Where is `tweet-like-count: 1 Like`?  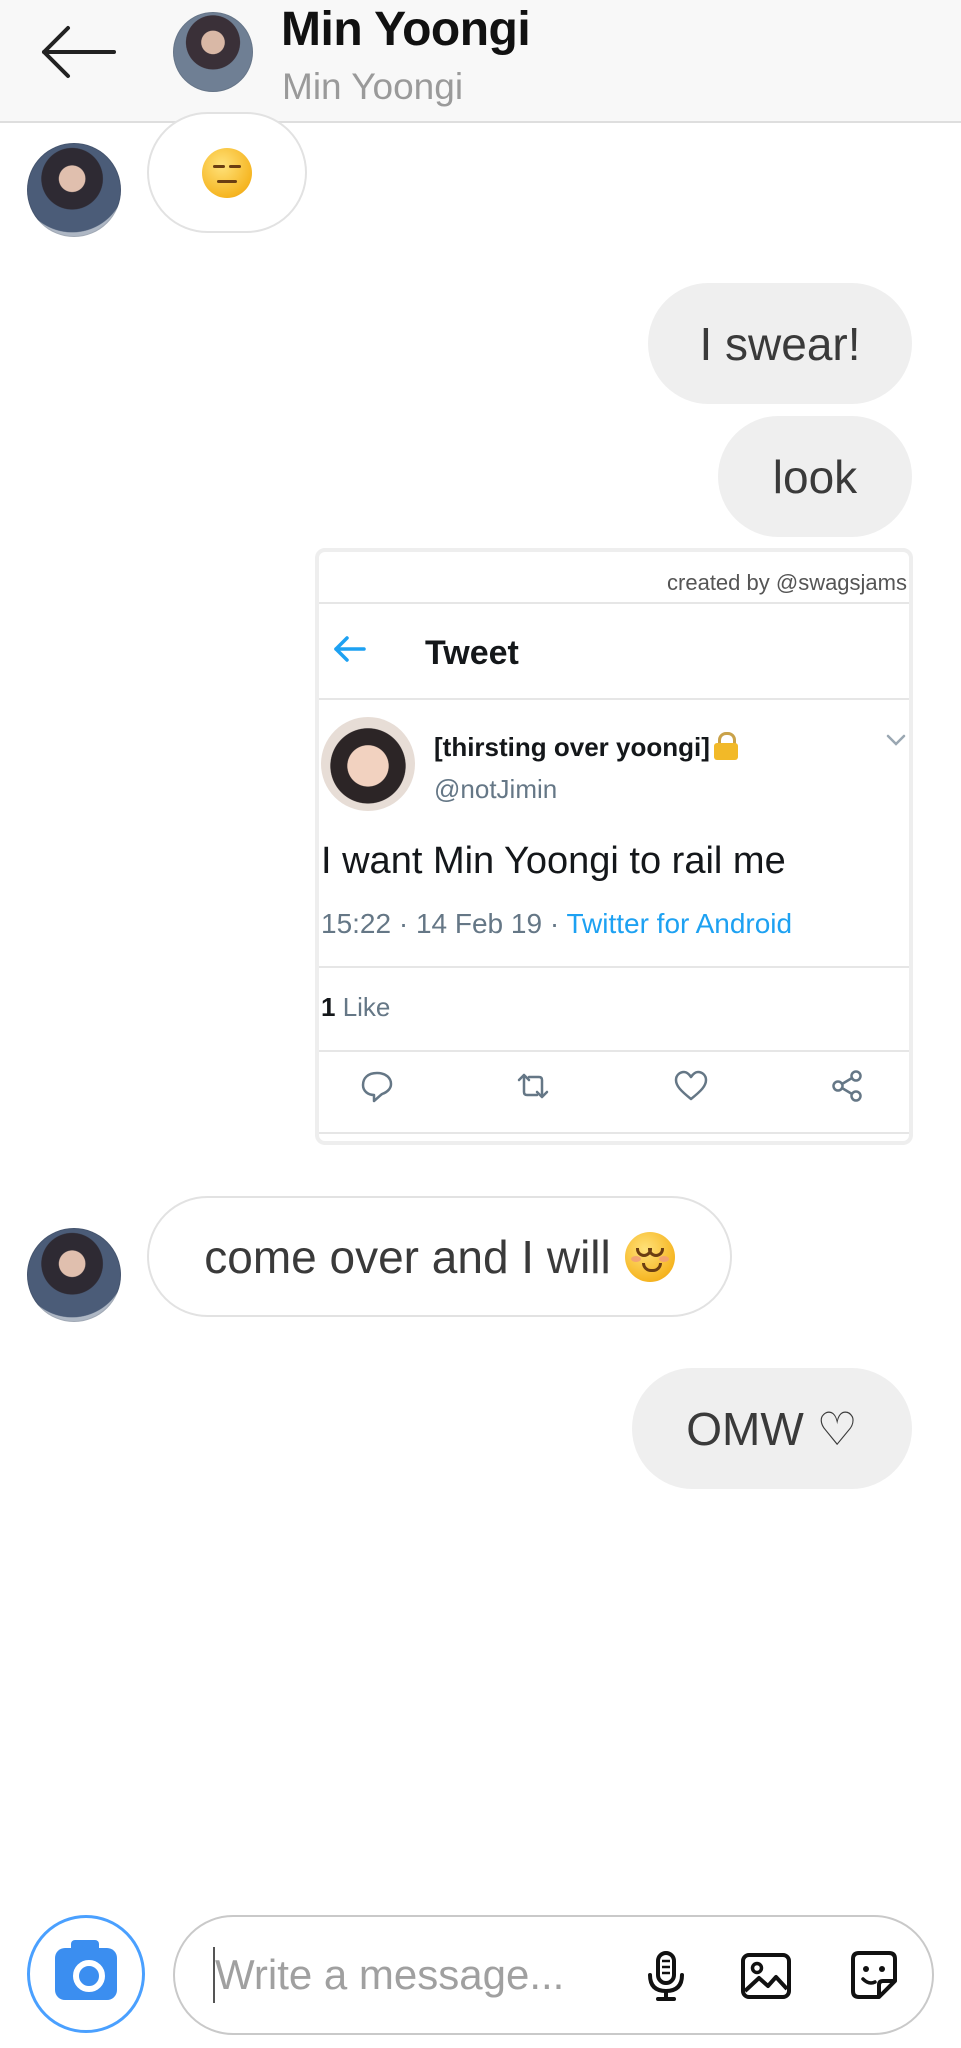 tweet-like-count: 1 Like is located at coordinates (355, 1007).